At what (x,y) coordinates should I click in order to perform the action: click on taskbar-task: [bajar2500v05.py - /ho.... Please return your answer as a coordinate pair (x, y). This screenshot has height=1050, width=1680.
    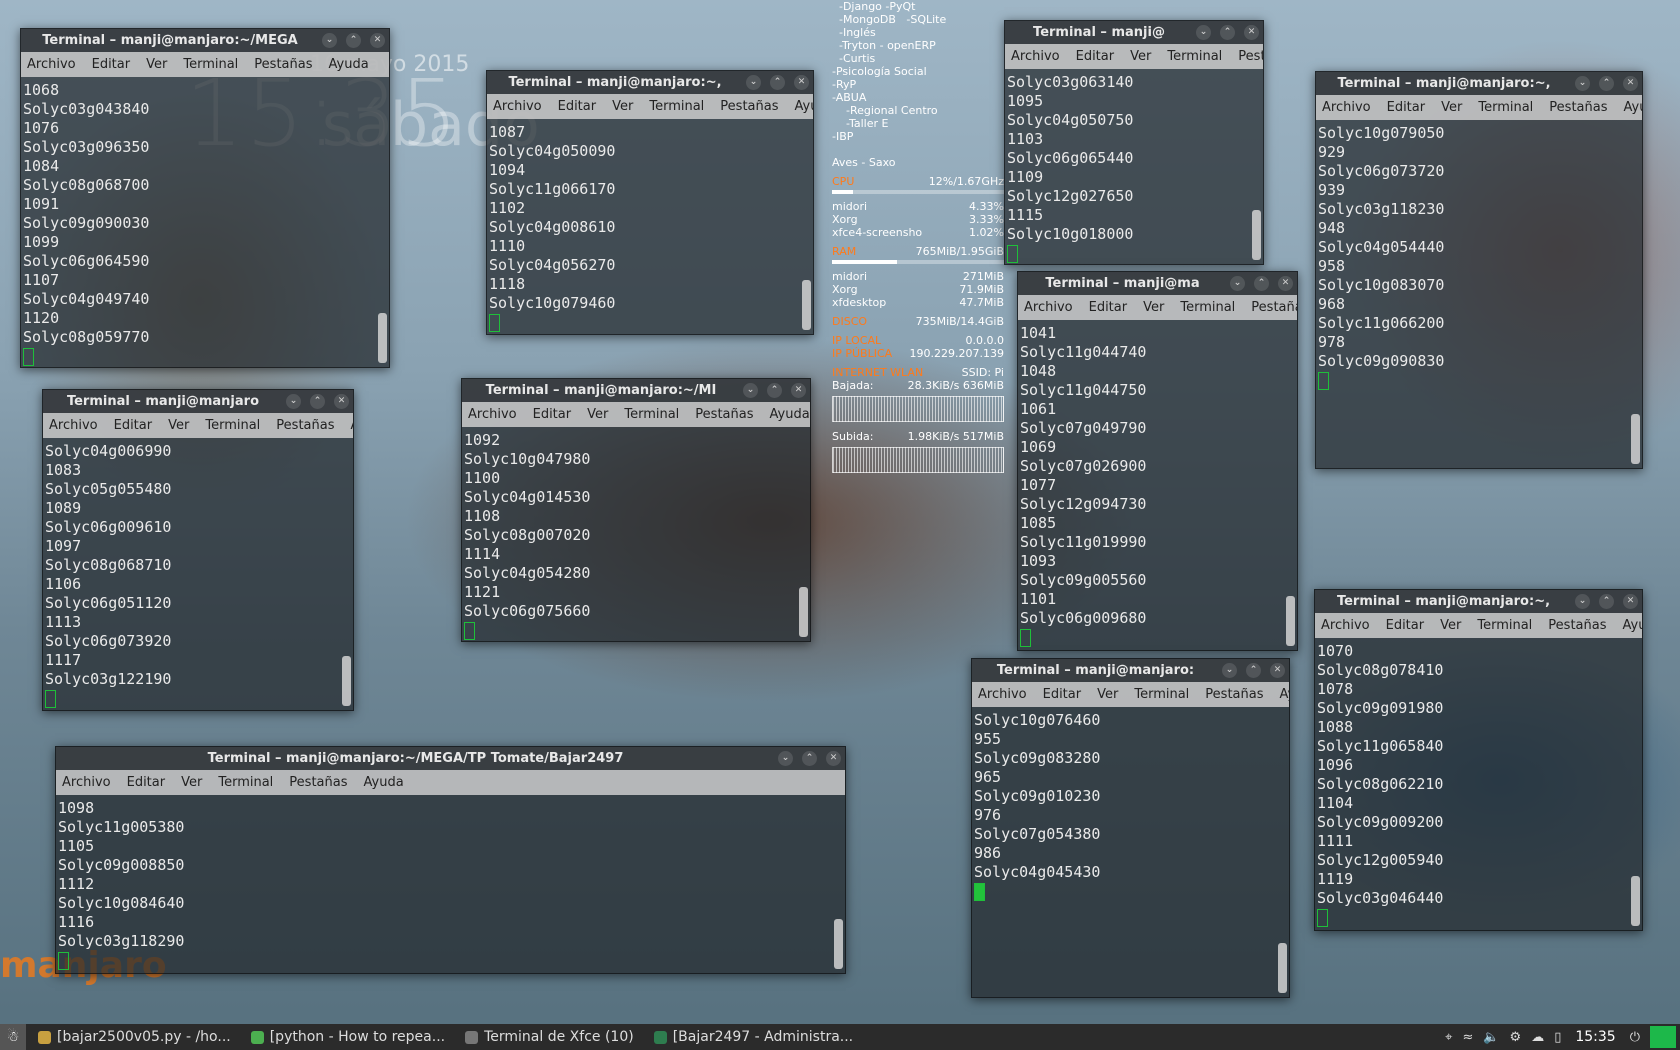
    Looking at the image, I should click on (134, 1037).